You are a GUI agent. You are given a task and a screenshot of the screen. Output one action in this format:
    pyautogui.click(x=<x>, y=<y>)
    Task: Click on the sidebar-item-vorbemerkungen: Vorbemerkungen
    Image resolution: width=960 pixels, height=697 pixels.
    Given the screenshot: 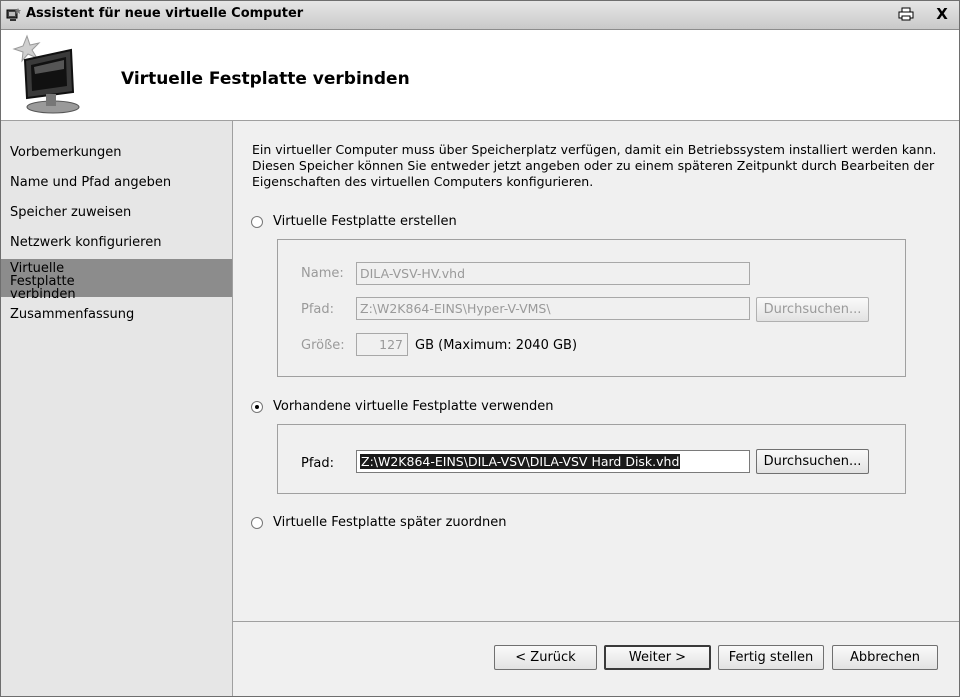 What is the action you would take?
    pyautogui.click(x=116, y=152)
    